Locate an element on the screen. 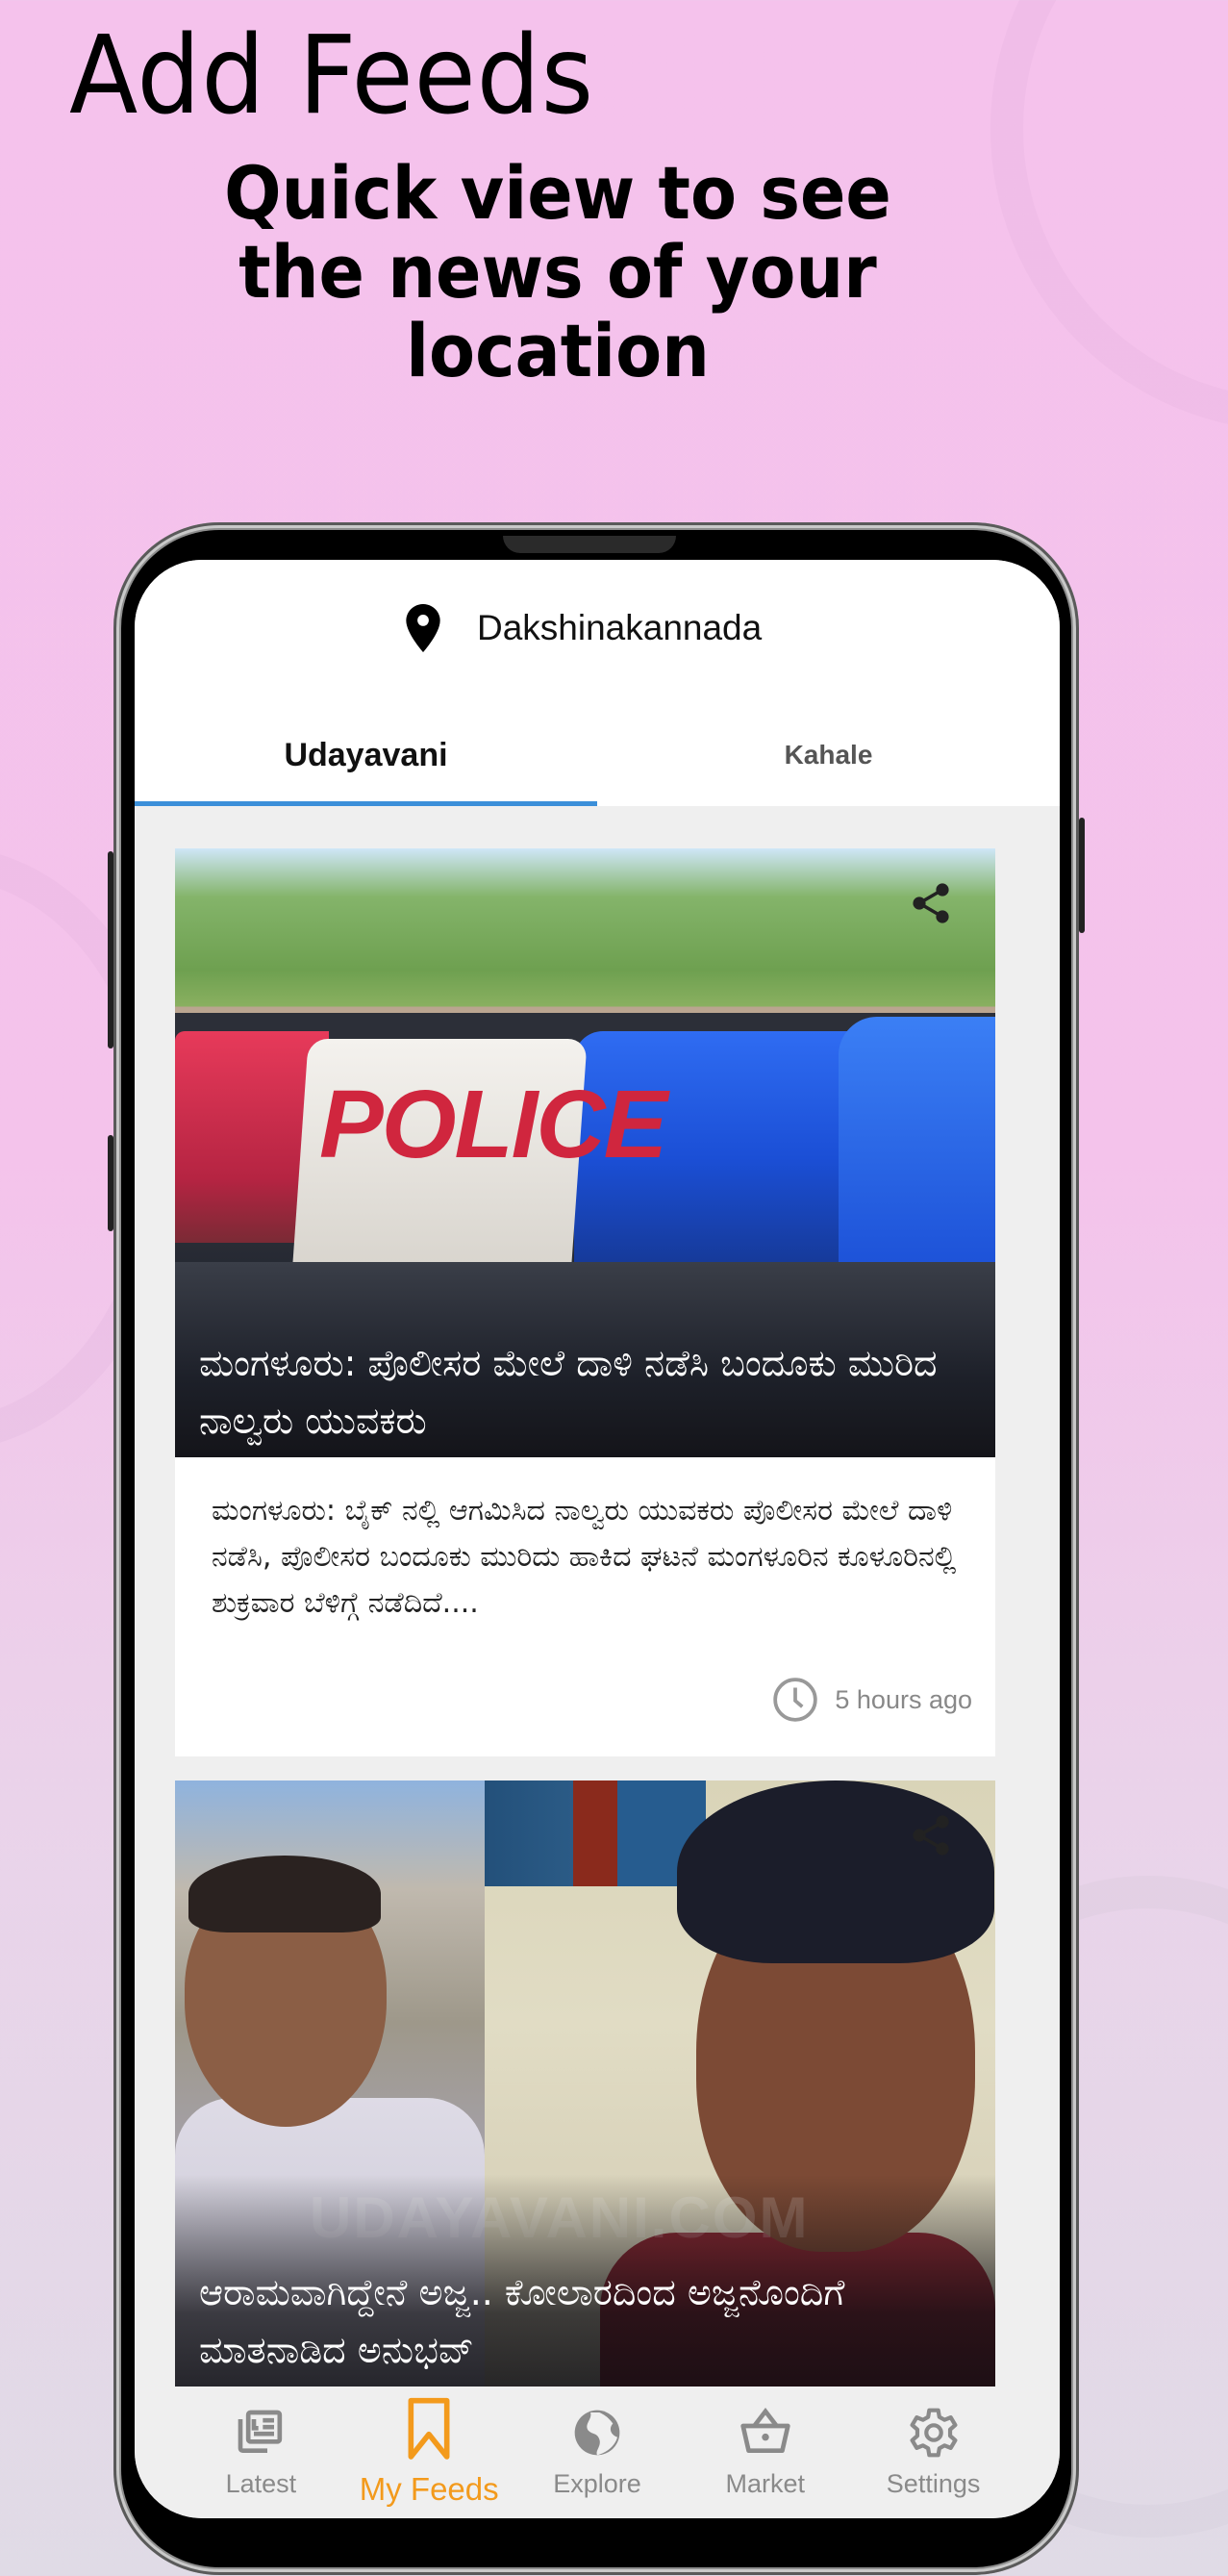 This screenshot has width=1228, height=2576. source-tabs: Udayavani Kahale is located at coordinates (597, 755).